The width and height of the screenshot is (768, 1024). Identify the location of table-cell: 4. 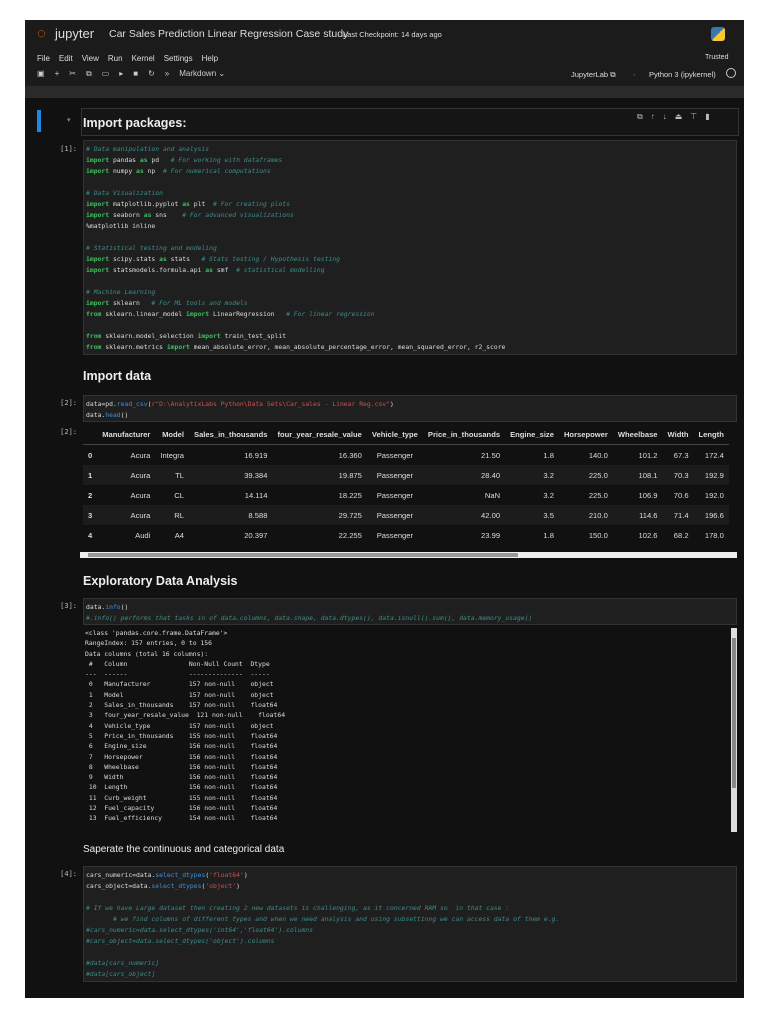
(90, 535).